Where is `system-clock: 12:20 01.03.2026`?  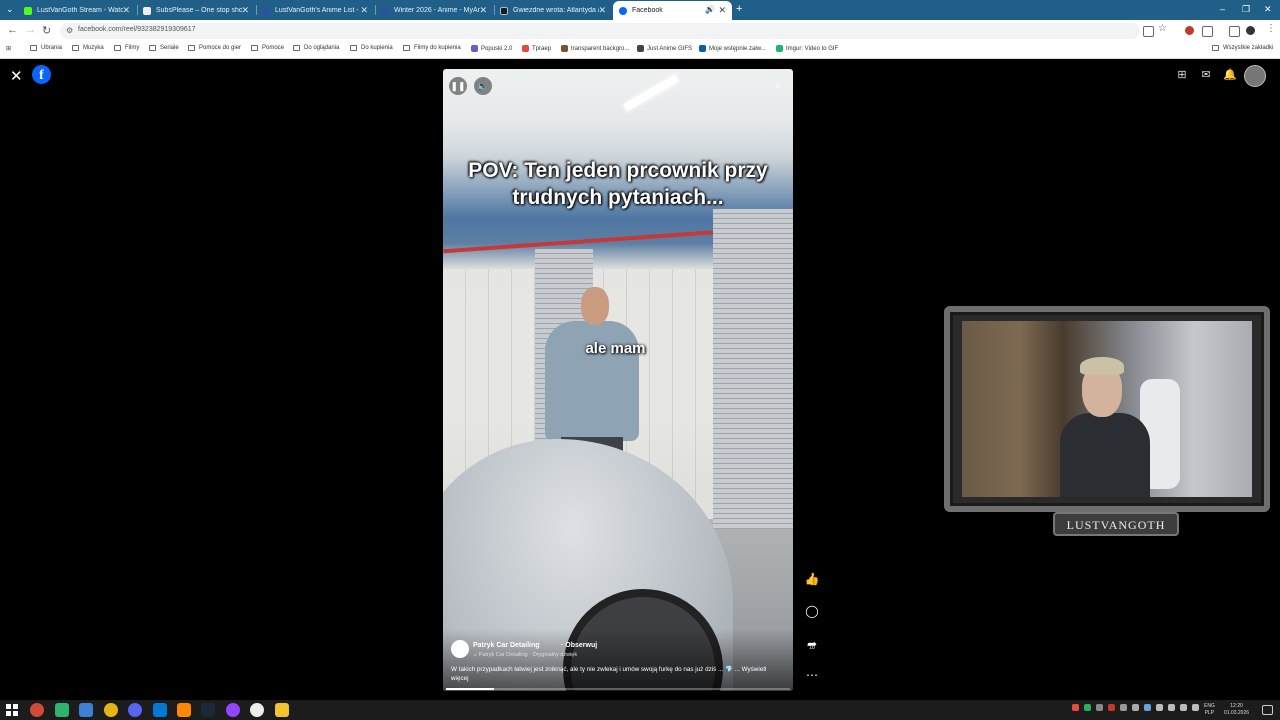
system-clock: 12:20 01.03.2026 is located at coordinates (1236, 710).